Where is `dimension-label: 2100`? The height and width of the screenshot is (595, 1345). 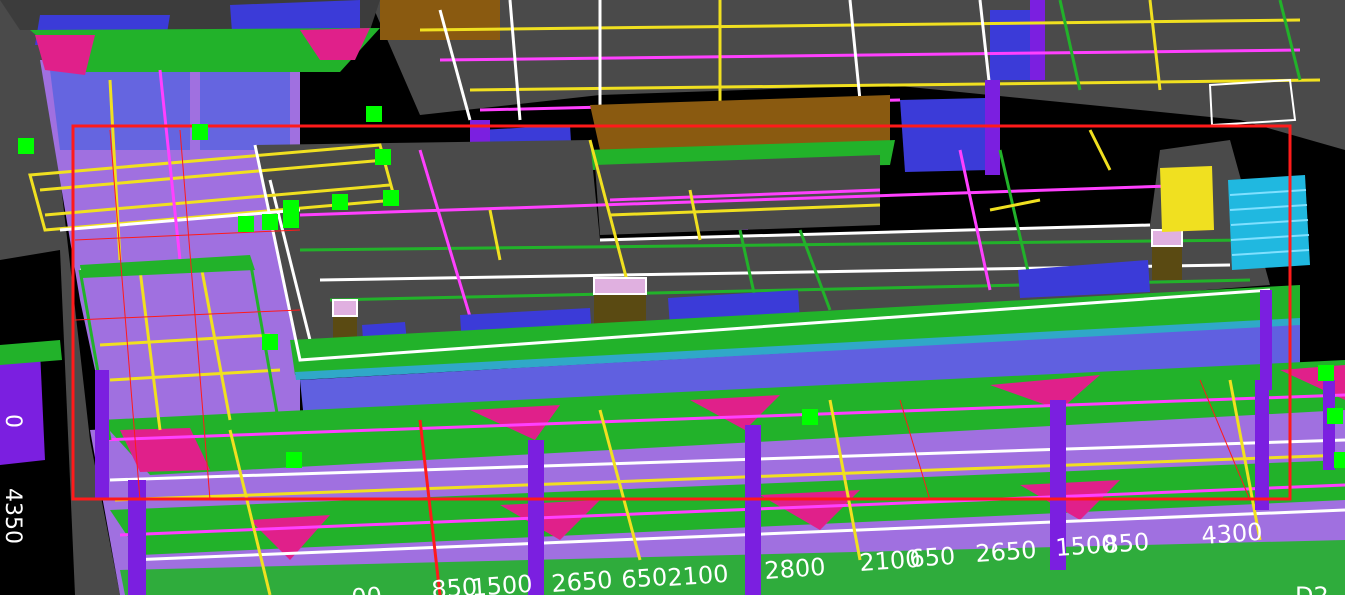 dimension-label: 2100 is located at coordinates (697, 576).